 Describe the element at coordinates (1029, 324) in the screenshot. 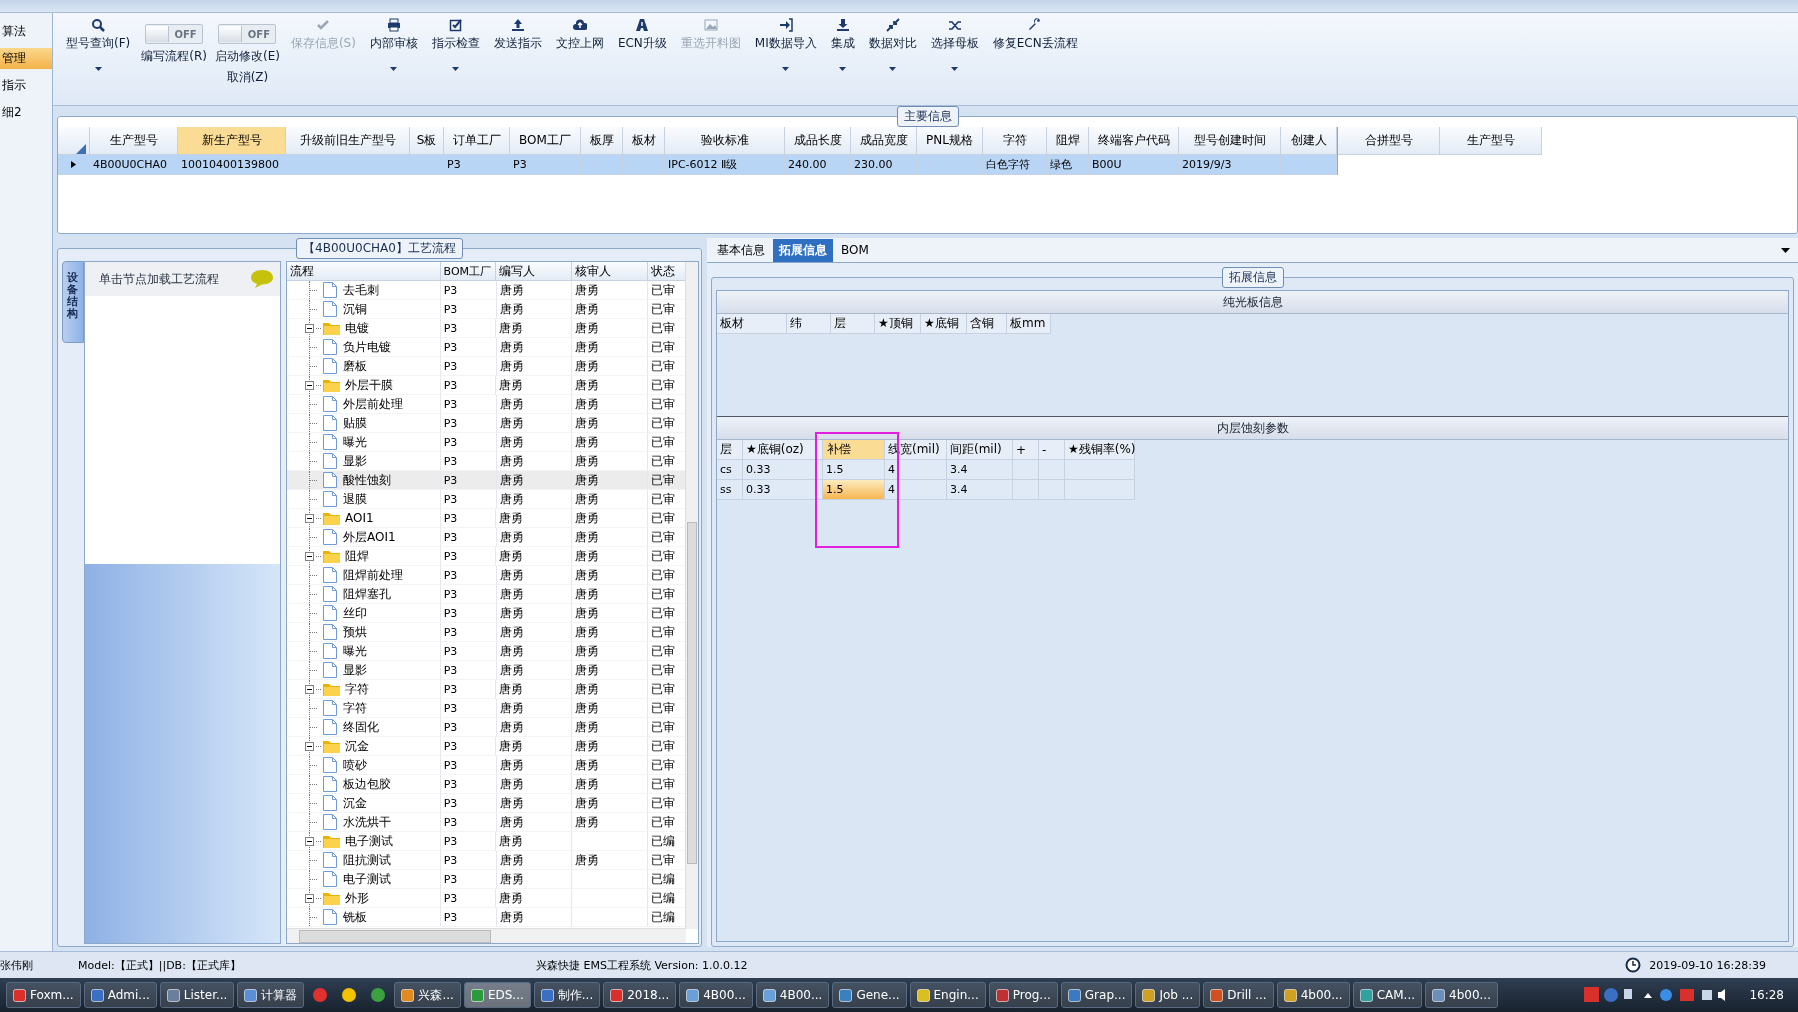

I see `column-header: 板mm` at that location.